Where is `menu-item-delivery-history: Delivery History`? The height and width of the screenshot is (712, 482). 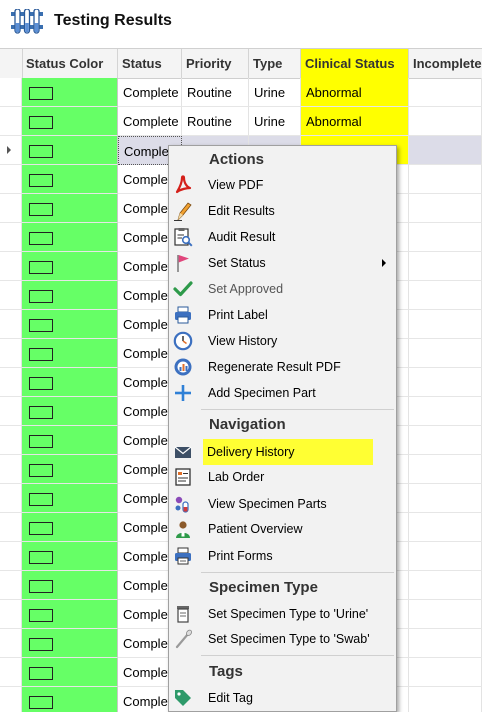 menu-item-delivery-history: Delivery History is located at coordinates (282, 452).